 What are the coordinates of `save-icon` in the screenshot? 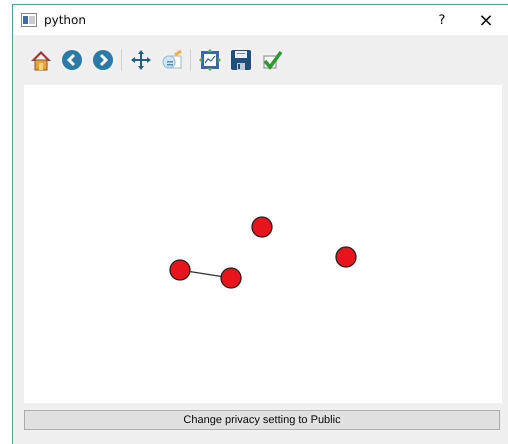 It's located at (240, 60).